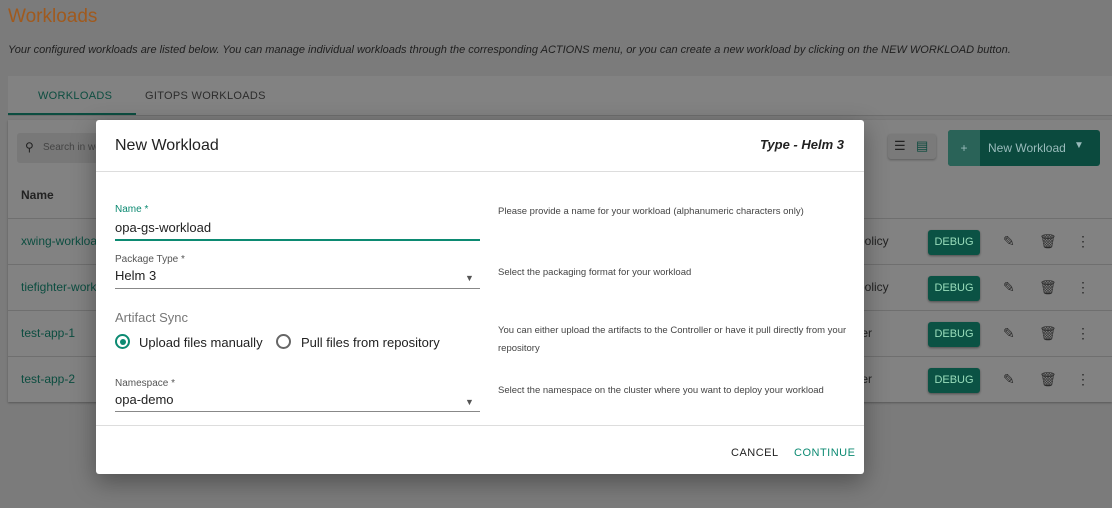 The height and width of the screenshot is (508, 1112). I want to click on package-type-label: Package Type *, so click(150, 259).